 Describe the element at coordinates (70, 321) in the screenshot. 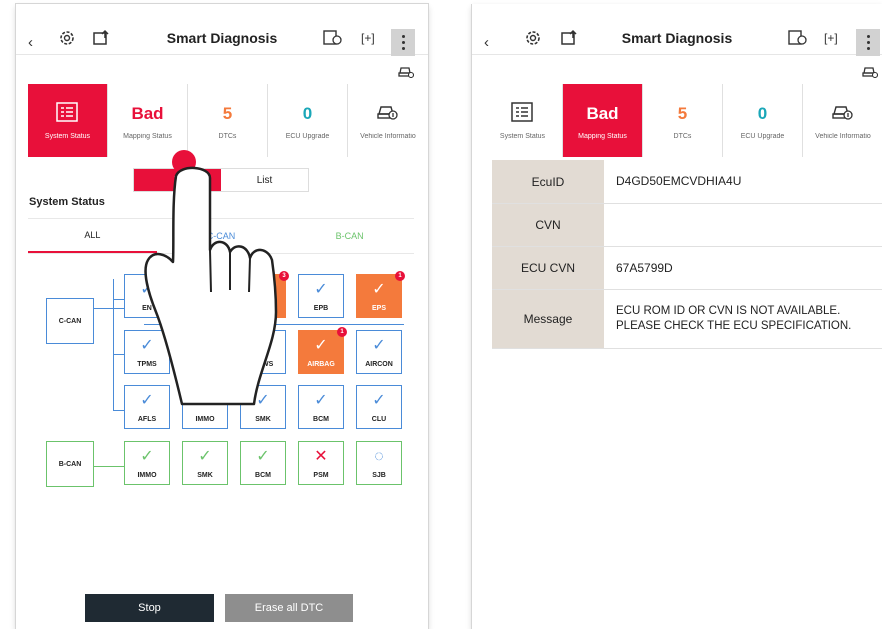

I see `c-can-node: C-CAN` at that location.